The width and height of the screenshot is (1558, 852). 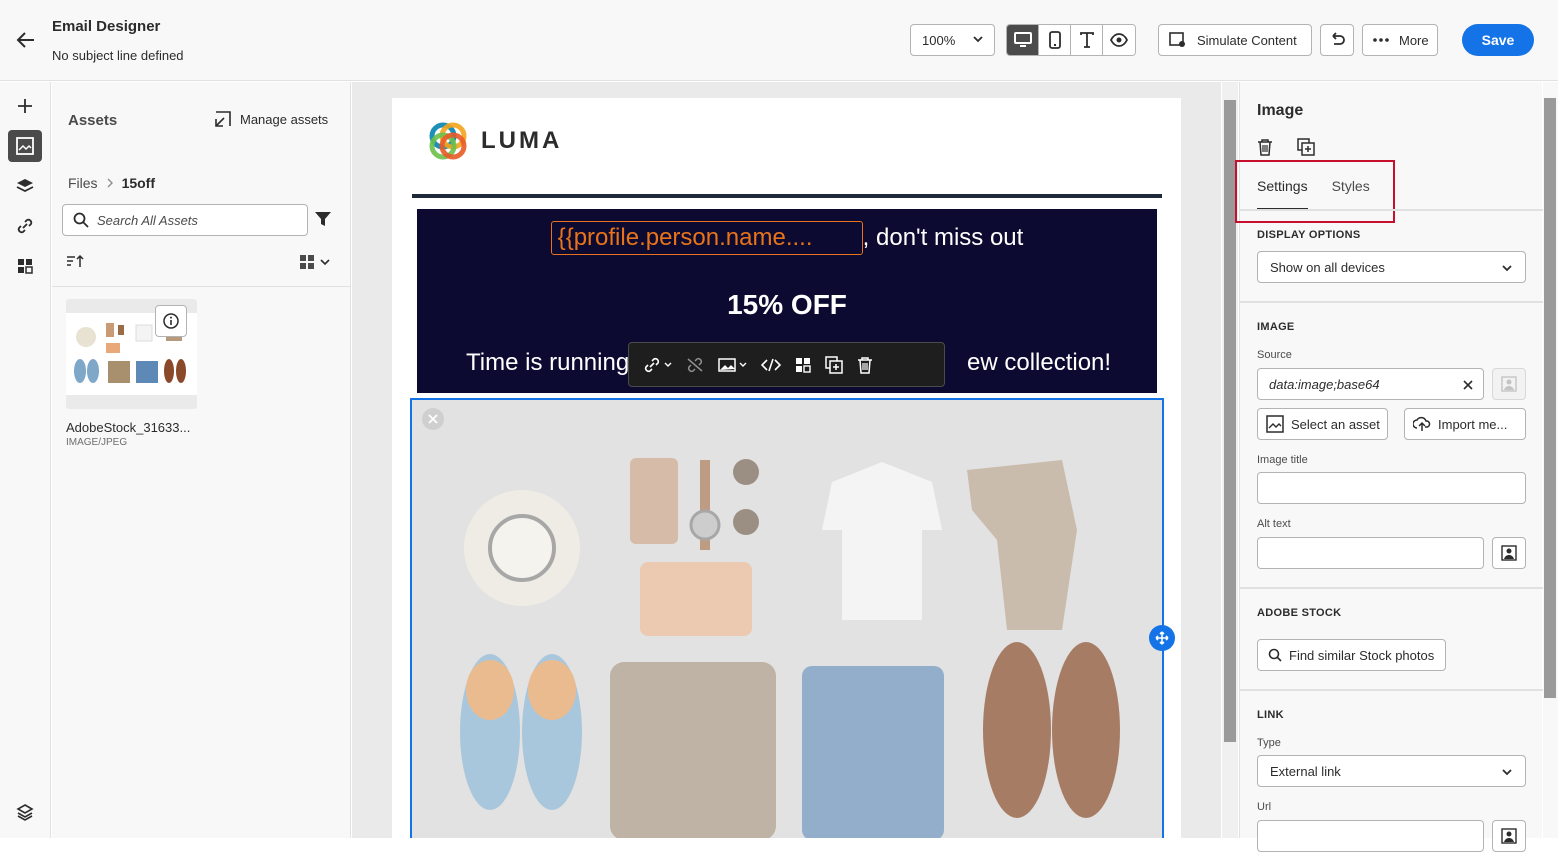 What do you see at coordinates (25, 186) in the screenshot?
I see `layers-panel-button` at bounding box center [25, 186].